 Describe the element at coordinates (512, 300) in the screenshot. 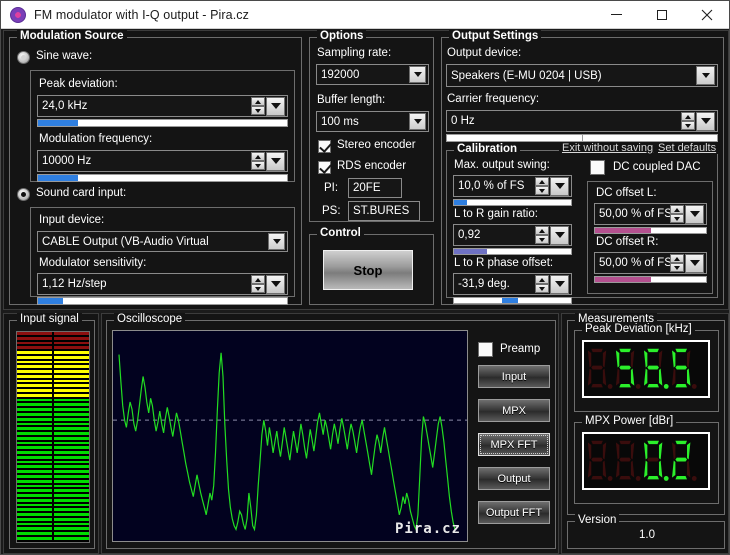

I see `l-to-r-phase-offset-slider` at that location.